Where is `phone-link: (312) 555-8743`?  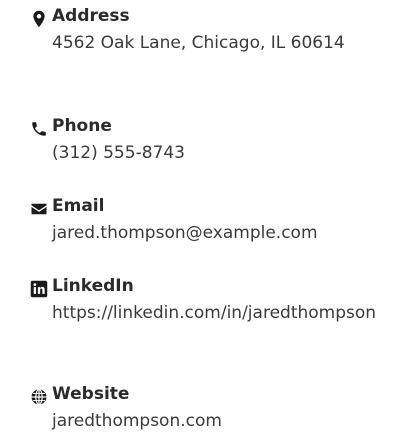
phone-link: (312) 555-8743 is located at coordinates (217, 153).